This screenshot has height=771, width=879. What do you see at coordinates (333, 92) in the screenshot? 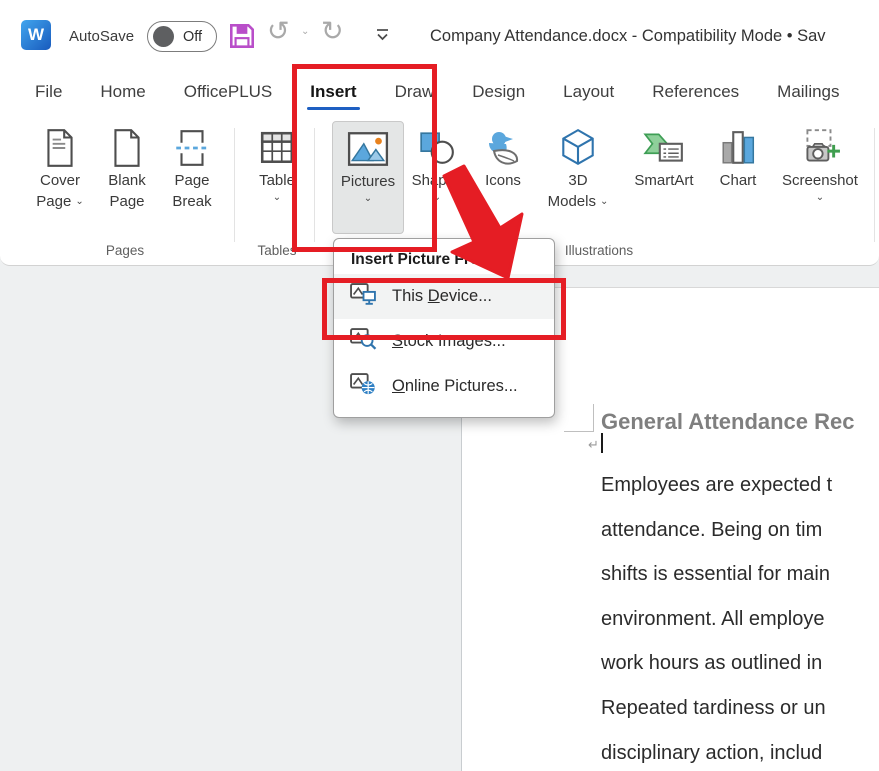
I see `tab-insert: Insert` at bounding box center [333, 92].